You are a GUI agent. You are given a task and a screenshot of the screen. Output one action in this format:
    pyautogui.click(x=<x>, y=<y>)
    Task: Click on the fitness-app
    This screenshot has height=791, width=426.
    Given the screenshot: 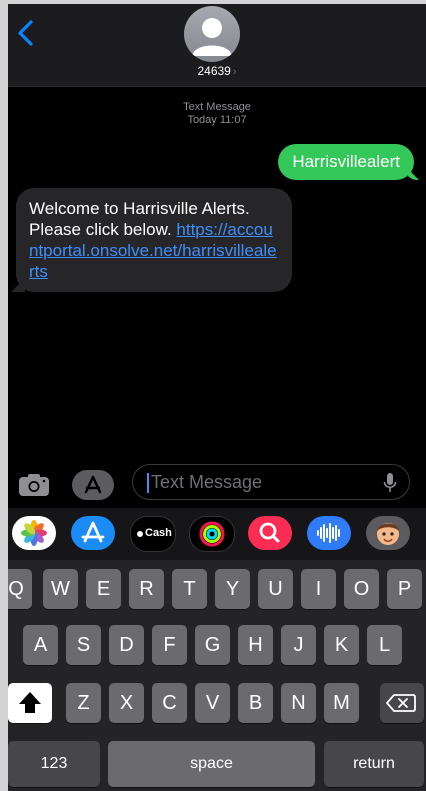 What is the action you would take?
    pyautogui.click(x=212, y=534)
    